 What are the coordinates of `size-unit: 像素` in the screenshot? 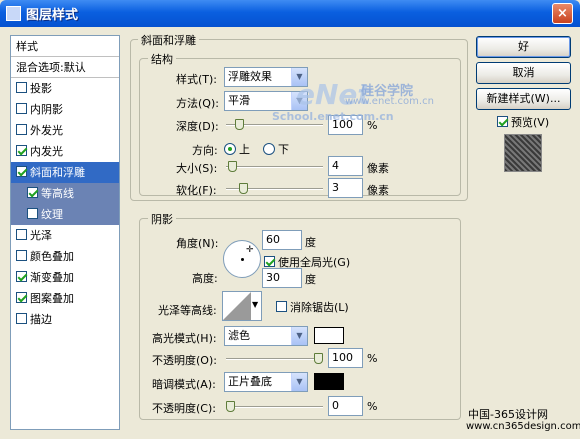 It's located at (378, 168).